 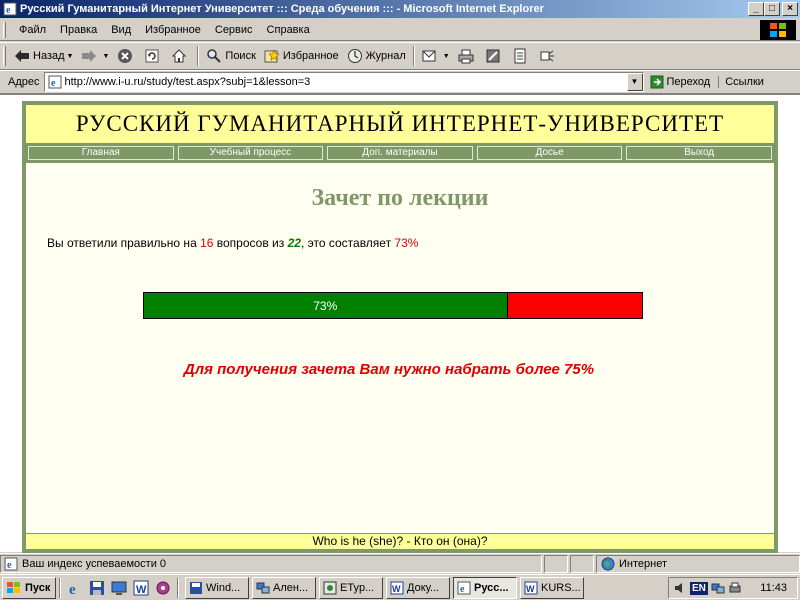 What do you see at coordinates (699, 588) in the screenshot?
I see `language-indicator: EN` at bounding box center [699, 588].